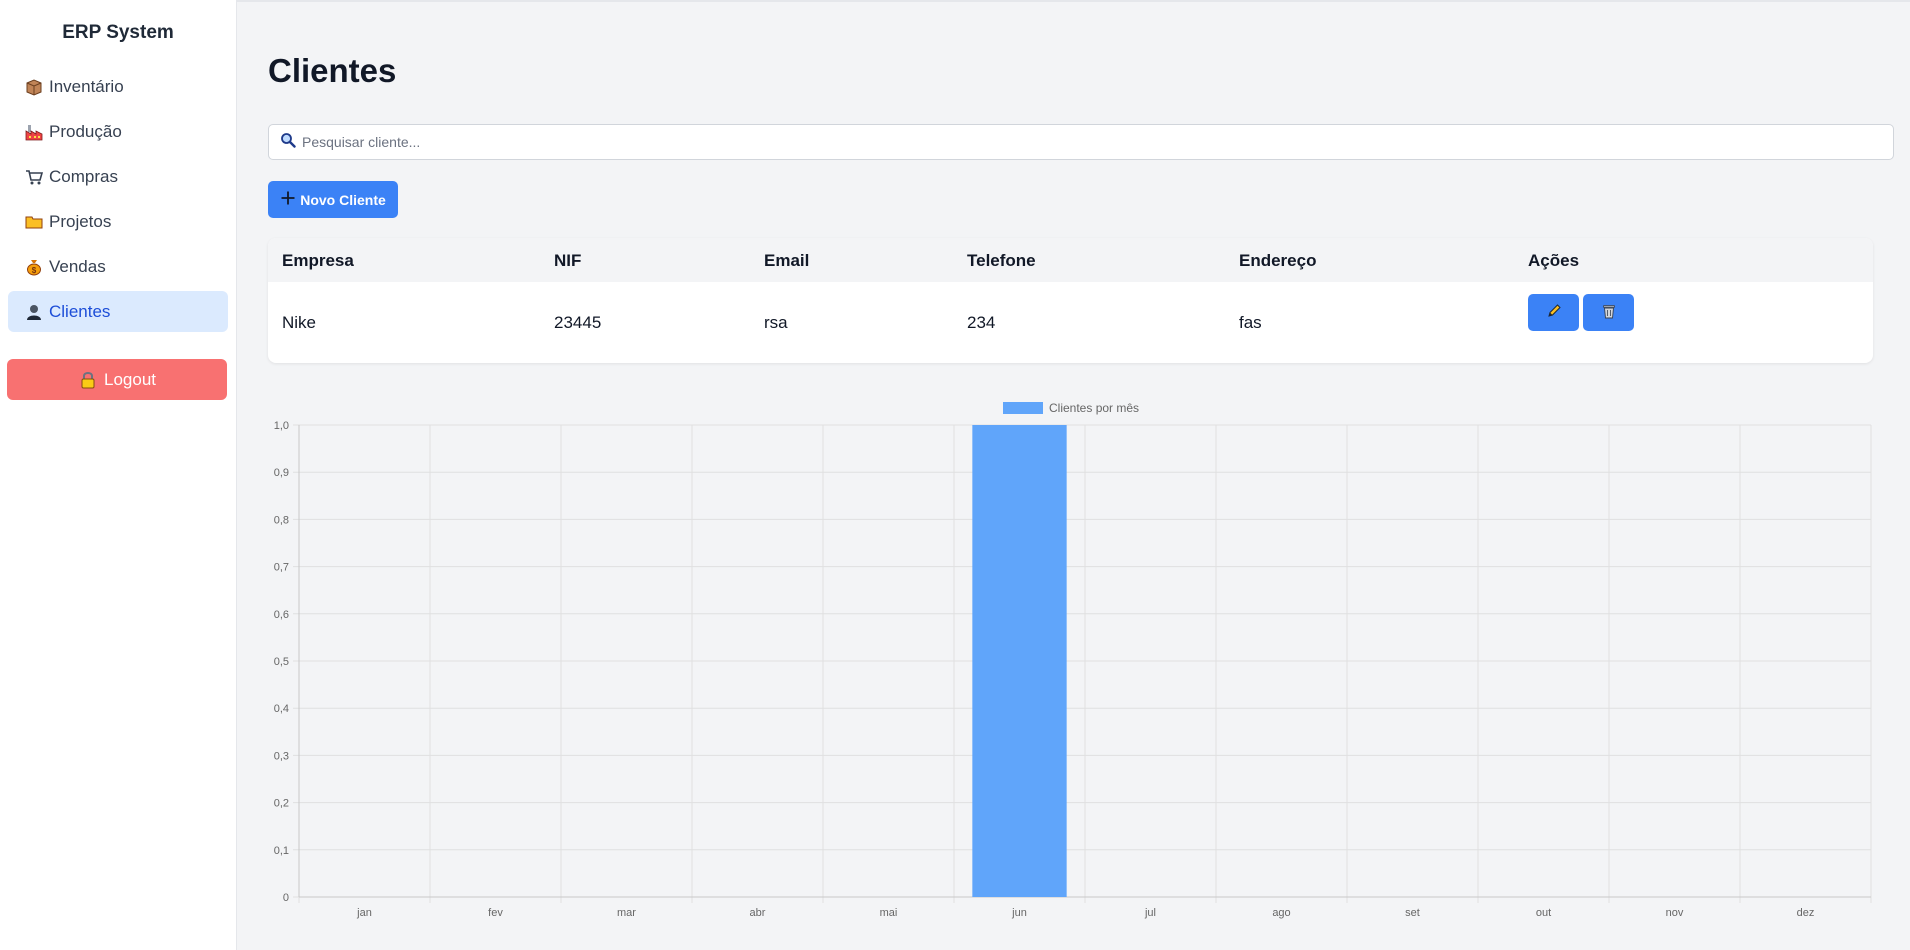 The width and height of the screenshot is (1910, 950). Describe the element at coordinates (981, 322) in the screenshot. I see `cell-telefone: 234` at that location.